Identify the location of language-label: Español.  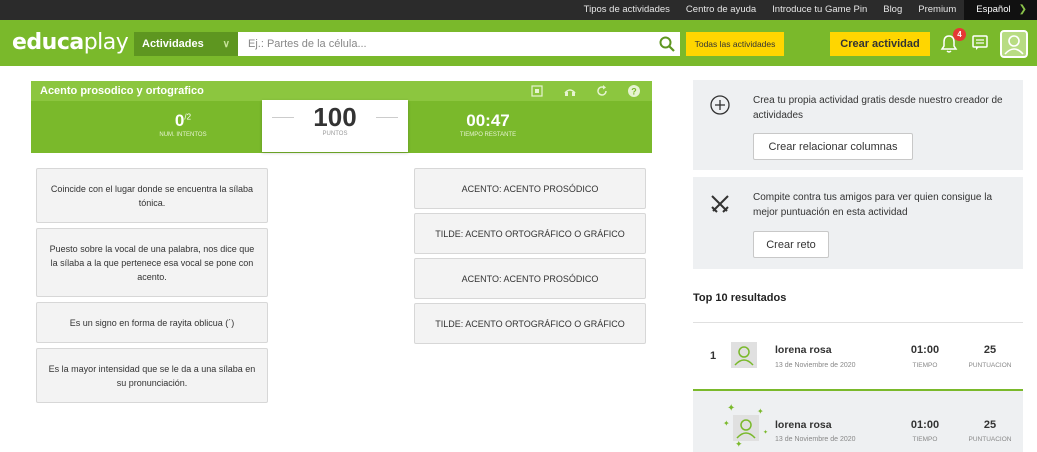
(993, 9).